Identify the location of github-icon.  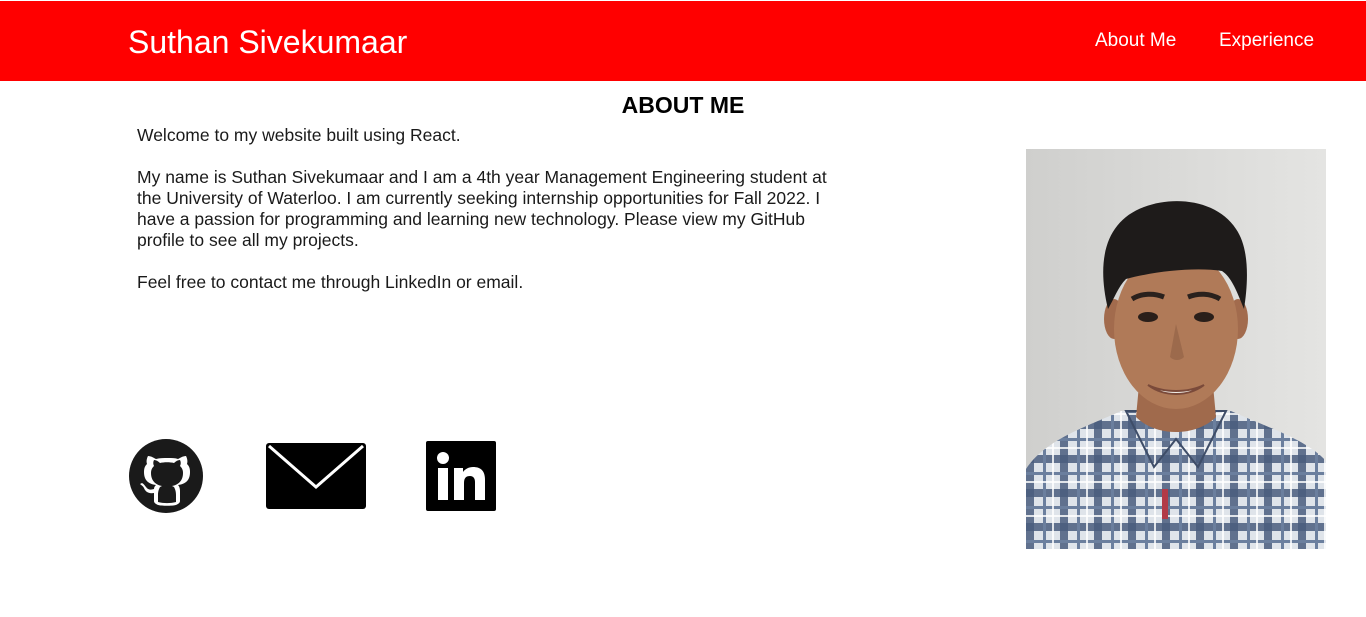
(166, 476).